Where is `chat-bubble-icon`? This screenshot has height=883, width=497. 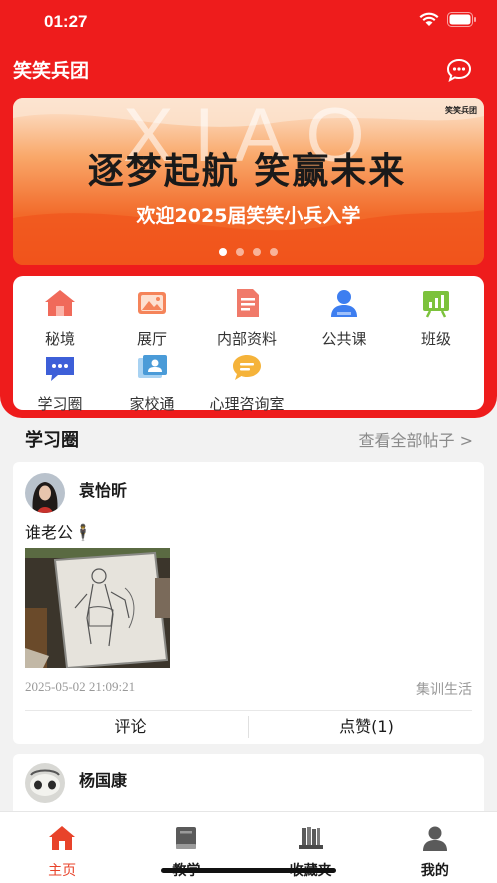 chat-bubble-icon is located at coordinates (459, 70).